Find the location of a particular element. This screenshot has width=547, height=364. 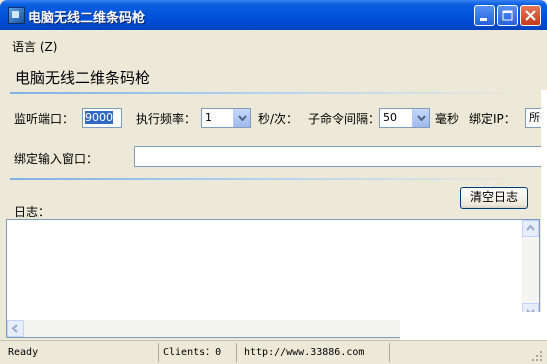

port-input: 9000 is located at coordinates (102, 118).